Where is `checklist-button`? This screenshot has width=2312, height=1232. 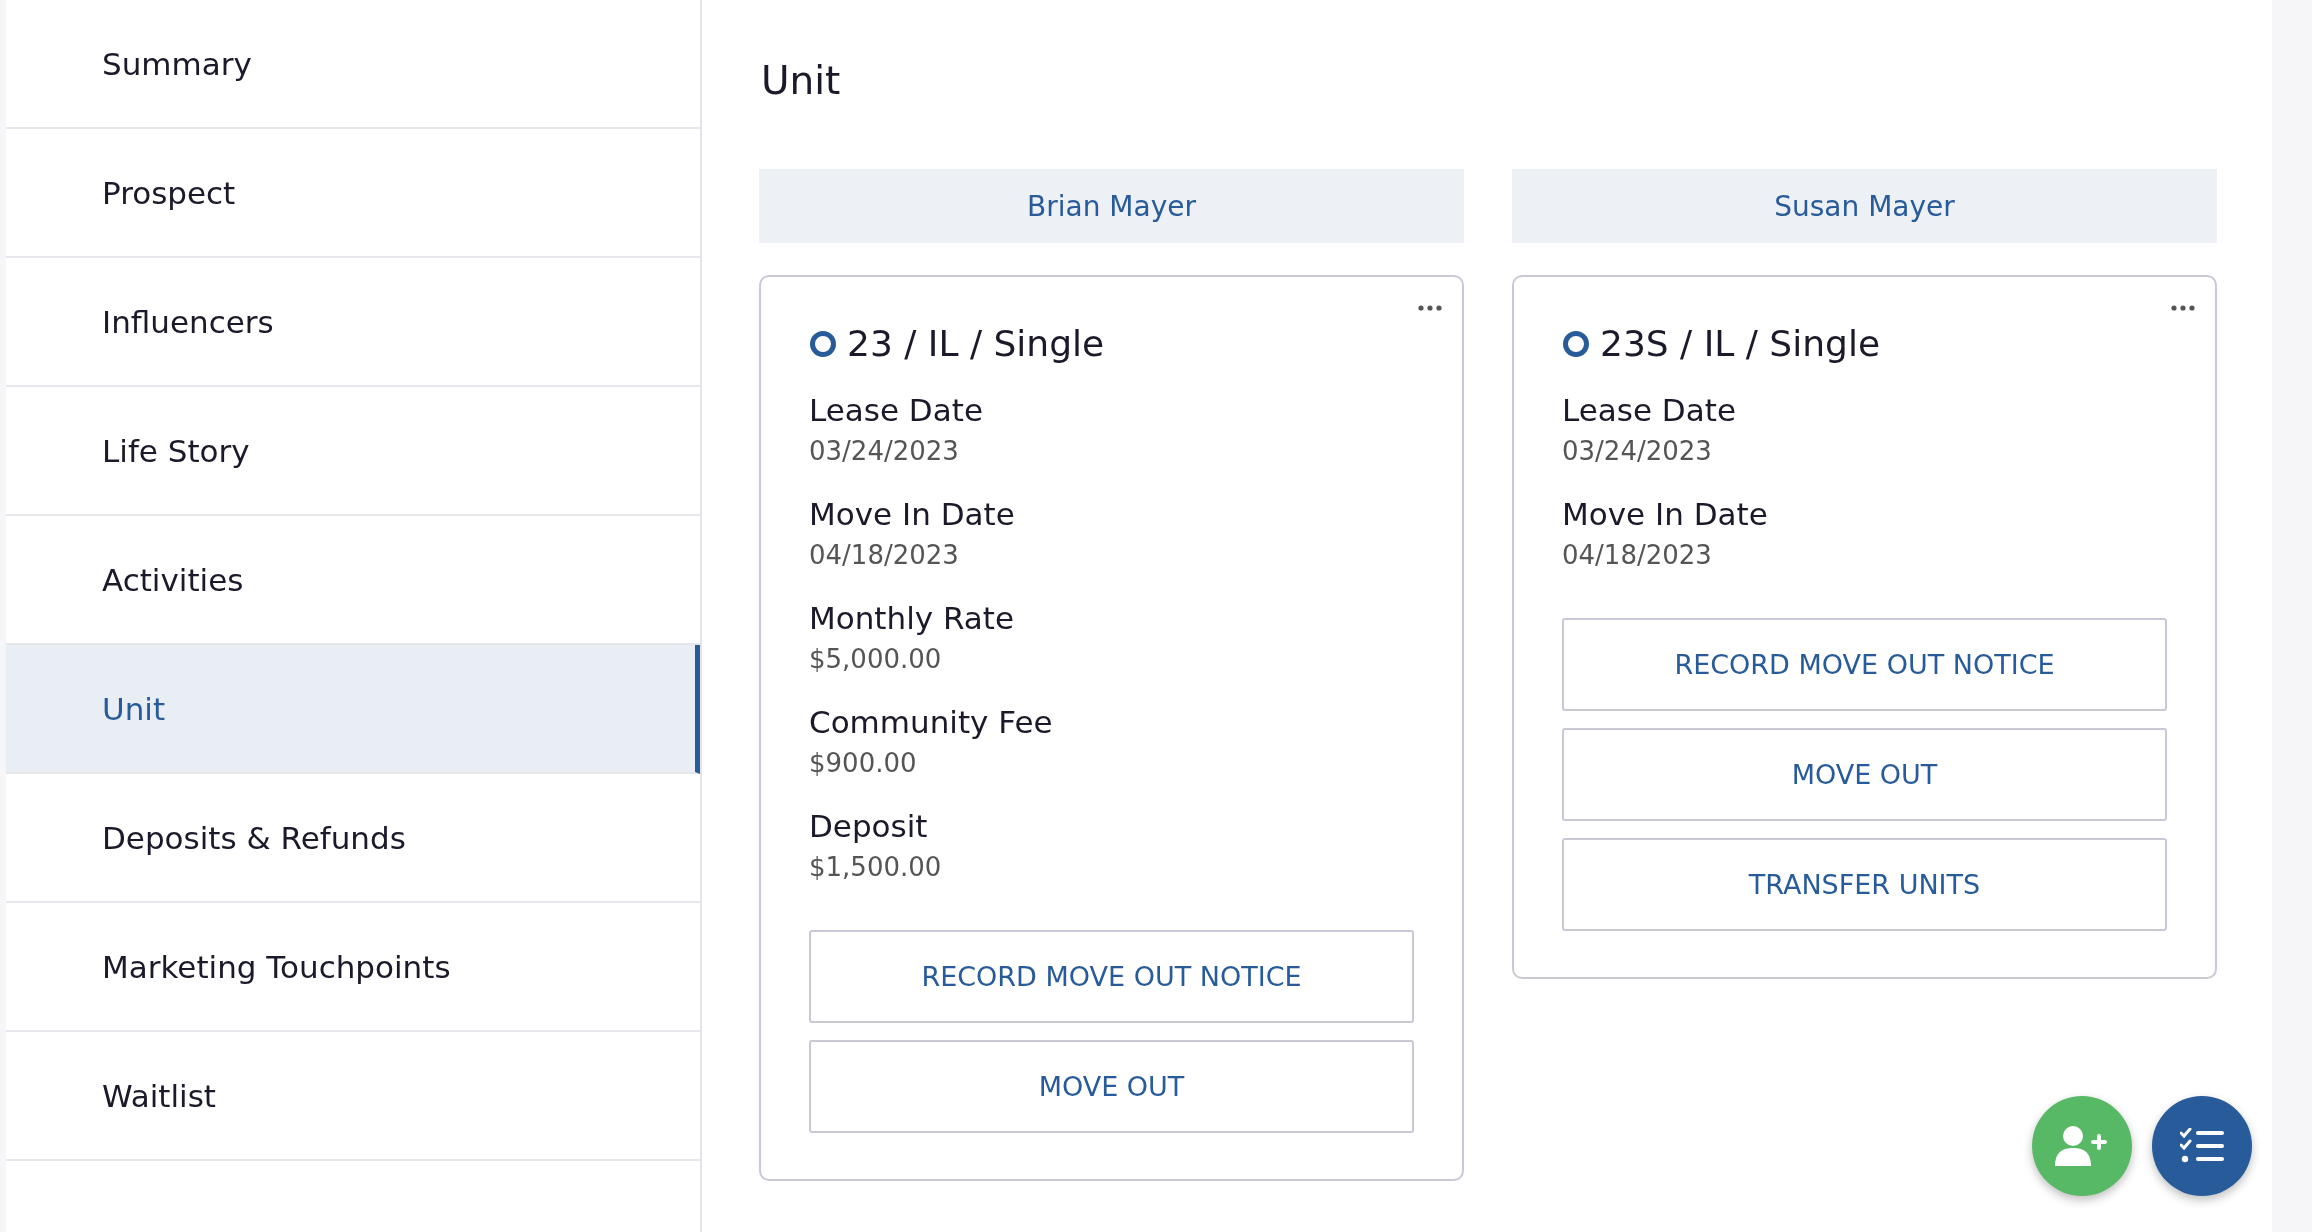 checklist-button is located at coordinates (2202, 1146).